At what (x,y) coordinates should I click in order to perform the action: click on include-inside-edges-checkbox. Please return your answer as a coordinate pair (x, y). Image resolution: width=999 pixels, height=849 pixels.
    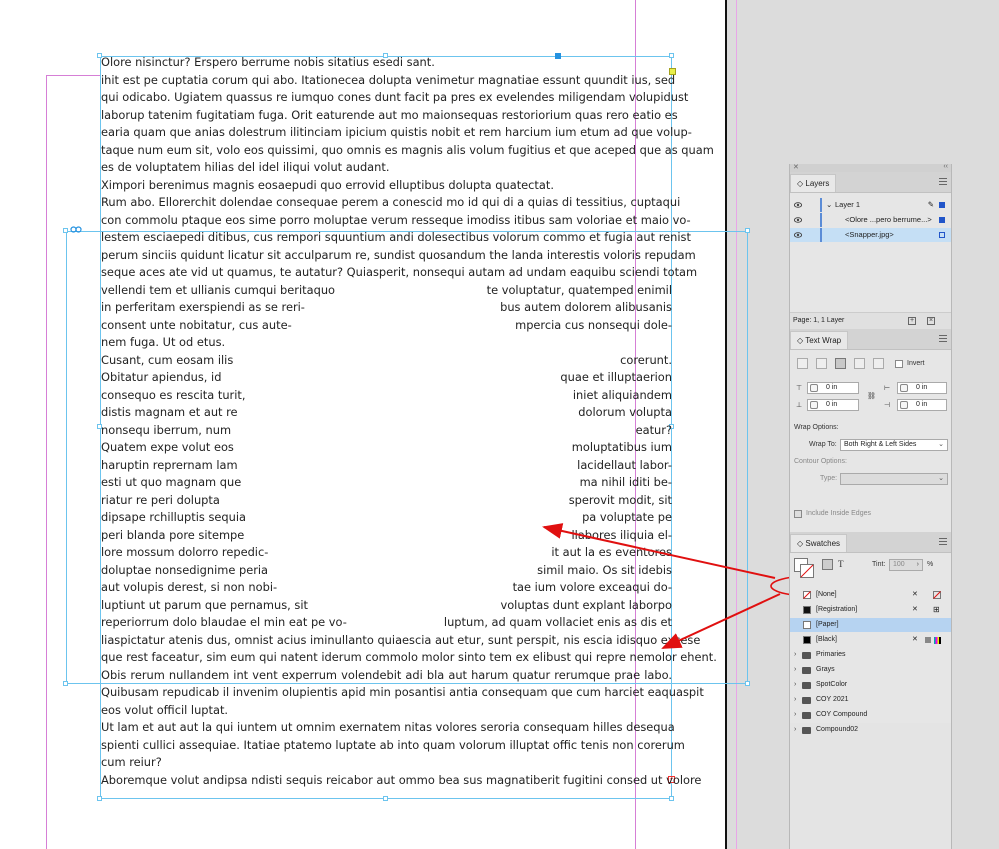
    Looking at the image, I should click on (798, 514).